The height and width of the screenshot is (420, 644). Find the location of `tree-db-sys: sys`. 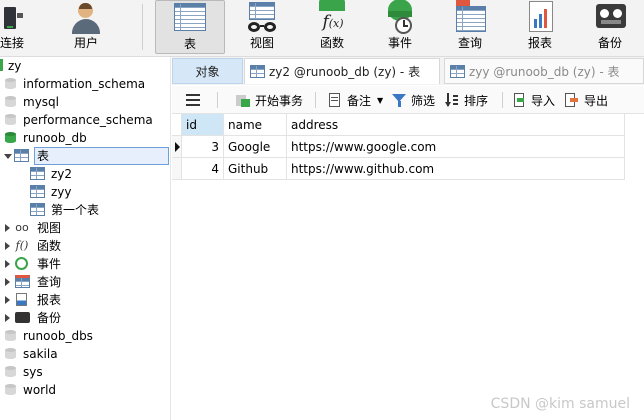

tree-db-sys: sys is located at coordinates (85, 372).